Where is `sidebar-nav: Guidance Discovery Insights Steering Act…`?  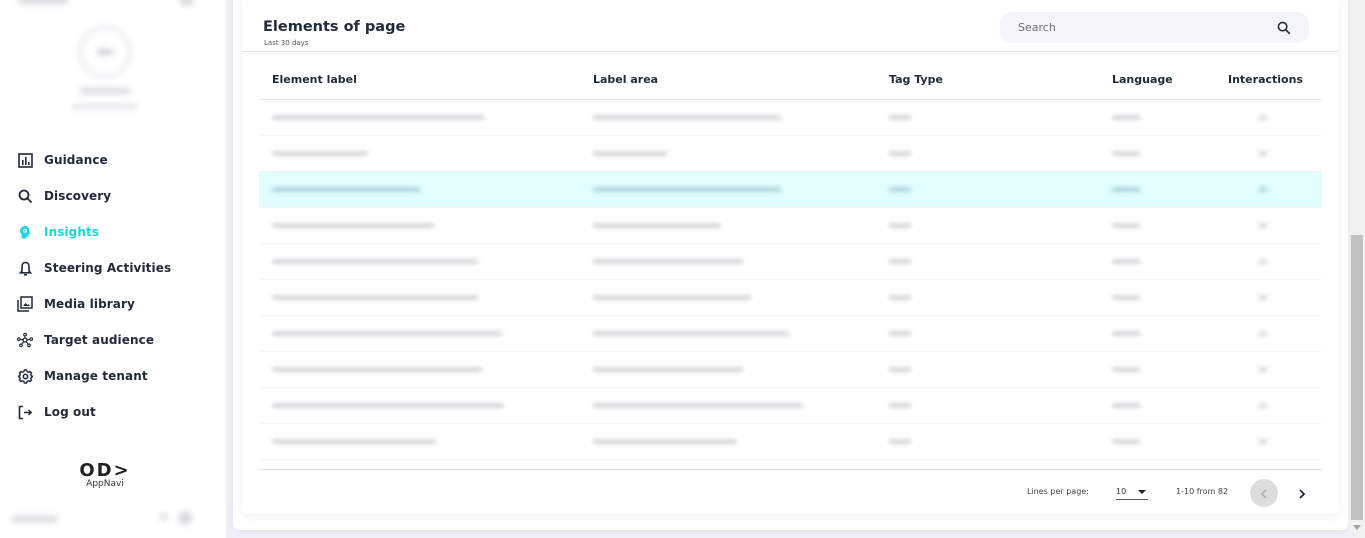
sidebar-nav: Guidance Discovery Insights Steering Act… is located at coordinates (113, 286).